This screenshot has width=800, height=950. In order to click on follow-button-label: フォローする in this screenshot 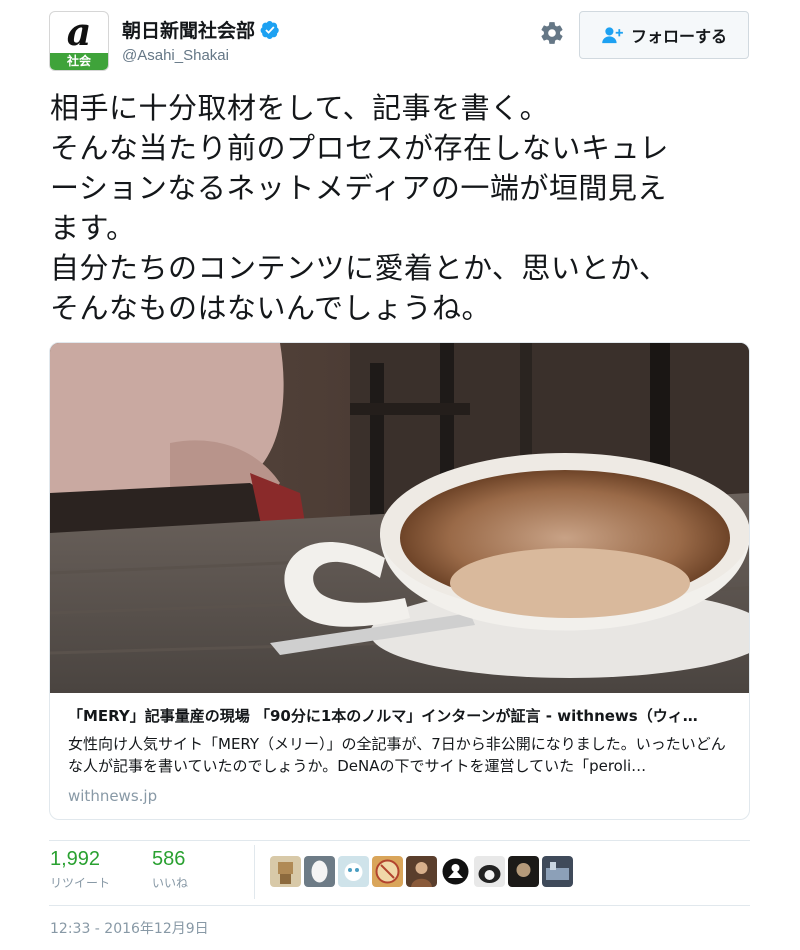, I will do `click(678, 36)`.